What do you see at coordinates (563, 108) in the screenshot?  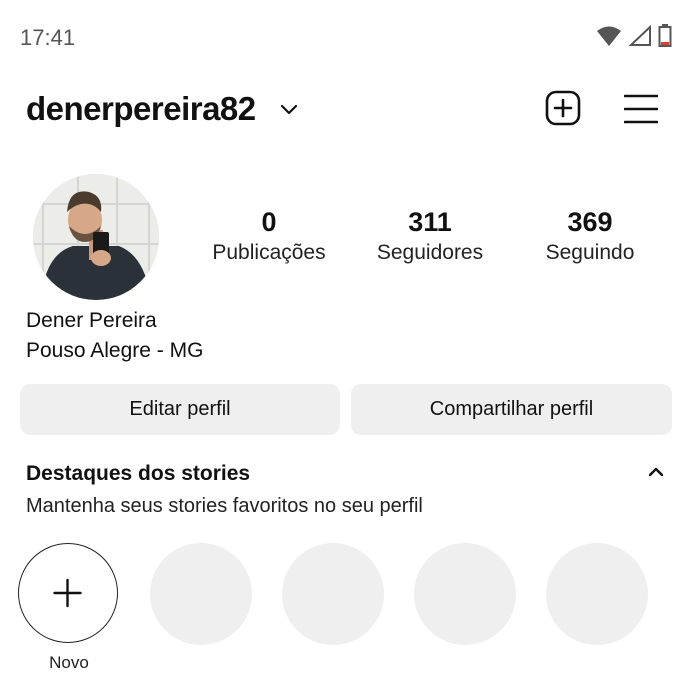 I see `add-post-icon` at bounding box center [563, 108].